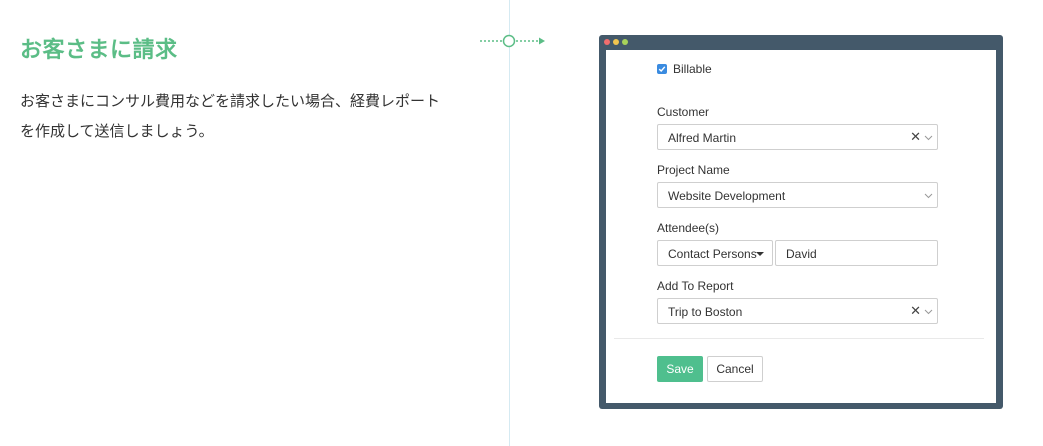 The height and width of the screenshot is (446, 1043). I want to click on attendees-label: Attendee(s), so click(688, 228).